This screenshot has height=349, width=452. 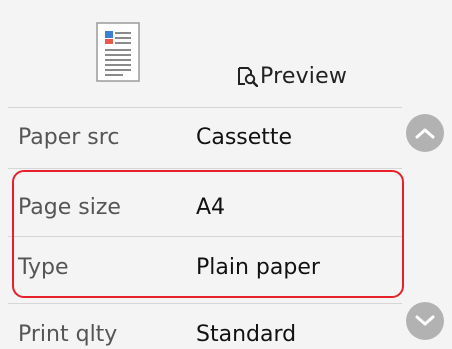 I want to click on setting-value: Standard, so click(x=246, y=334).